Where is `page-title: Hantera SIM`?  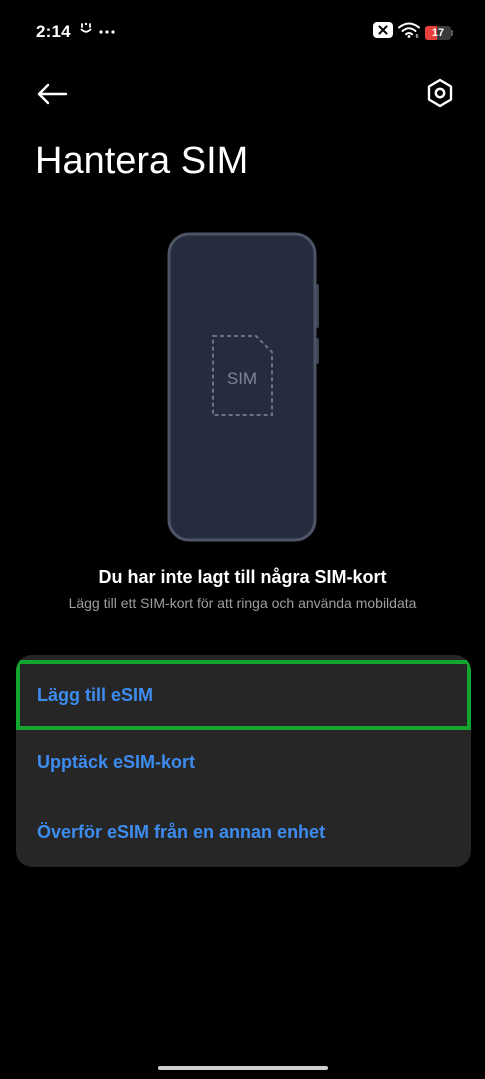 page-title: Hantera SIM is located at coordinates (142, 161).